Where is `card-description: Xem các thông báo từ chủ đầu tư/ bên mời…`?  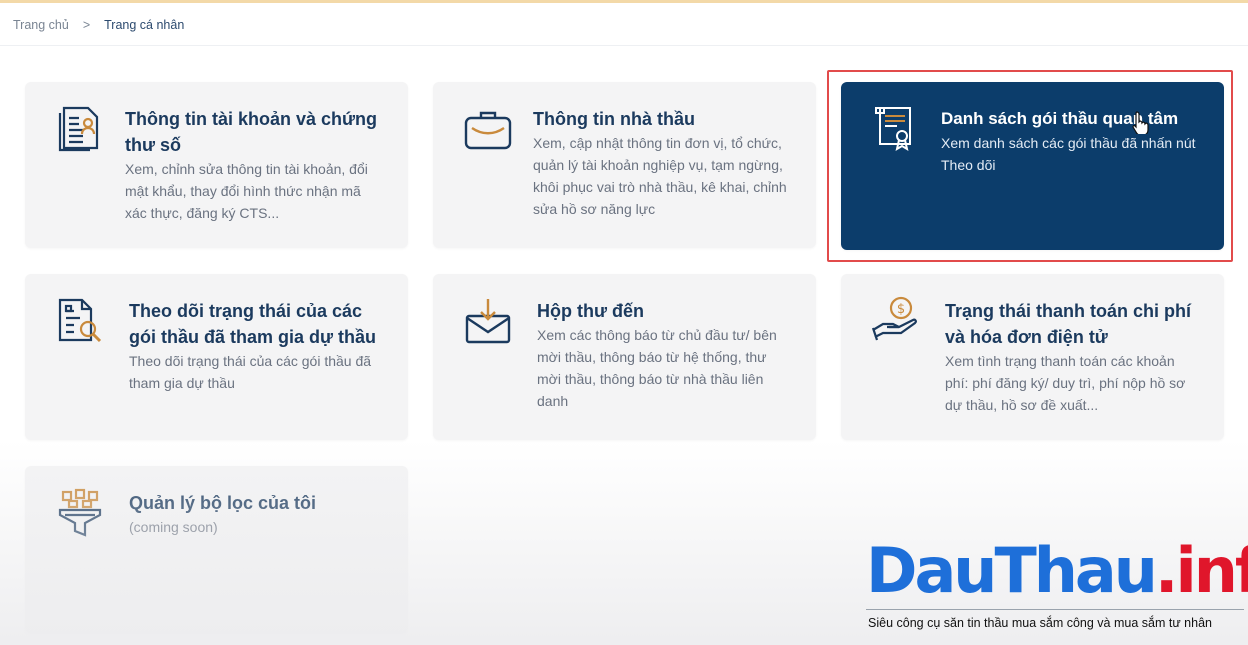
card-description: Xem các thông báo từ chủ đầu tư/ bên mời… is located at coordinates (657, 368).